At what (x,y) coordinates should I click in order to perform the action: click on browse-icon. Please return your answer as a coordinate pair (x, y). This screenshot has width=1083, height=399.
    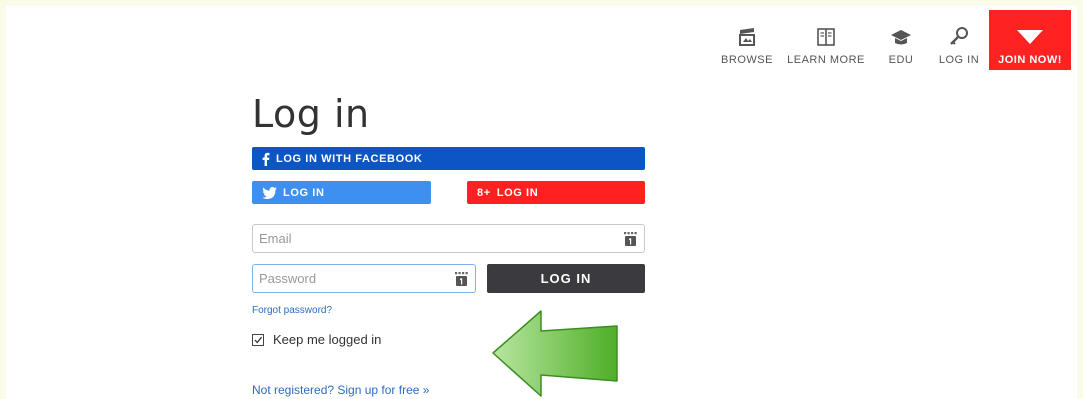
    Looking at the image, I should click on (747, 37).